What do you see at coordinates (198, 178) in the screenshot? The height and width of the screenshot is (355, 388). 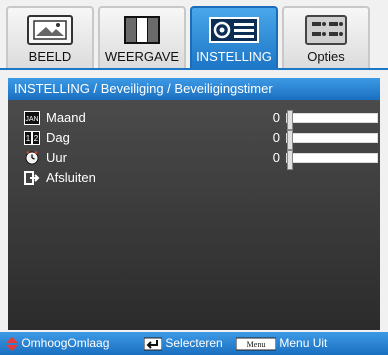 I see `row-afsluiten: Afsluiten` at bounding box center [198, 178].